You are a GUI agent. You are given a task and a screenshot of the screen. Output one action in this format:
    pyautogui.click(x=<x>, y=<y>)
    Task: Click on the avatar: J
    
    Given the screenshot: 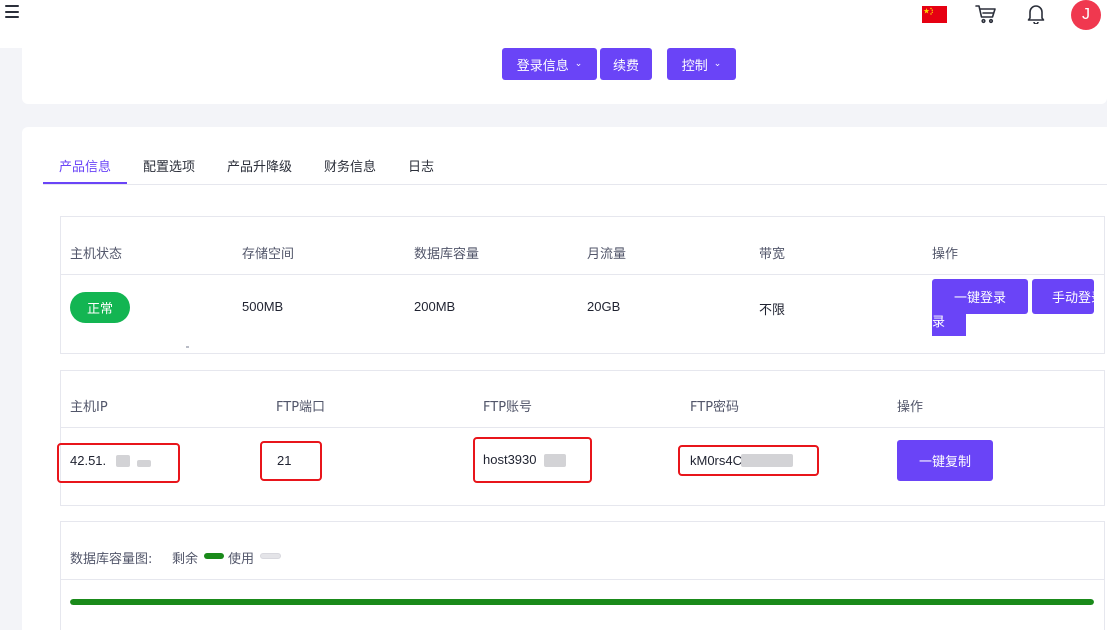 What is the action you would take?
    pyautogui.click(x=1086, y=15)
    